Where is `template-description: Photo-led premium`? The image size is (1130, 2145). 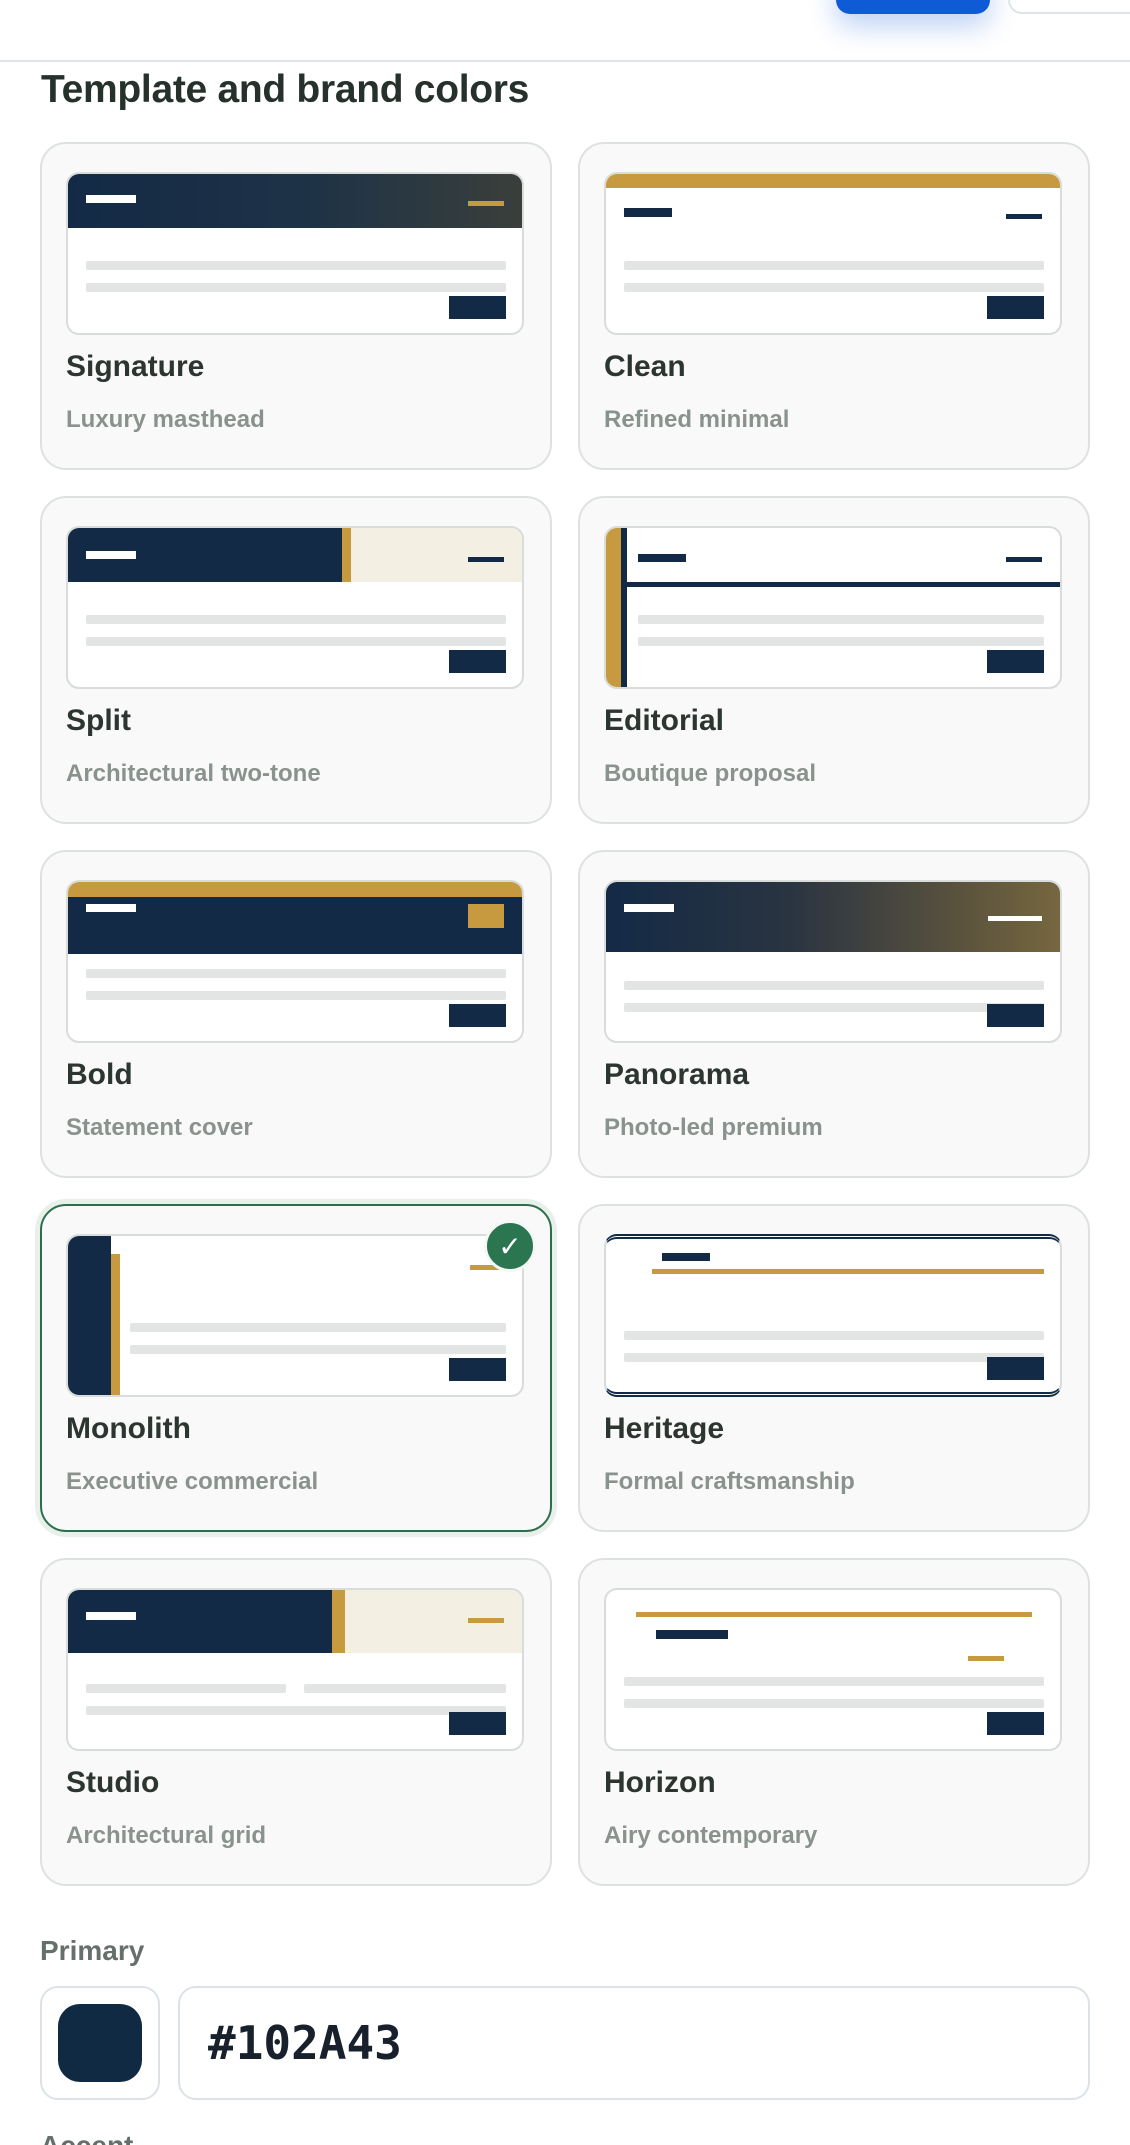
template-description: Photo-led premium is located at coordinates (713, 1127).